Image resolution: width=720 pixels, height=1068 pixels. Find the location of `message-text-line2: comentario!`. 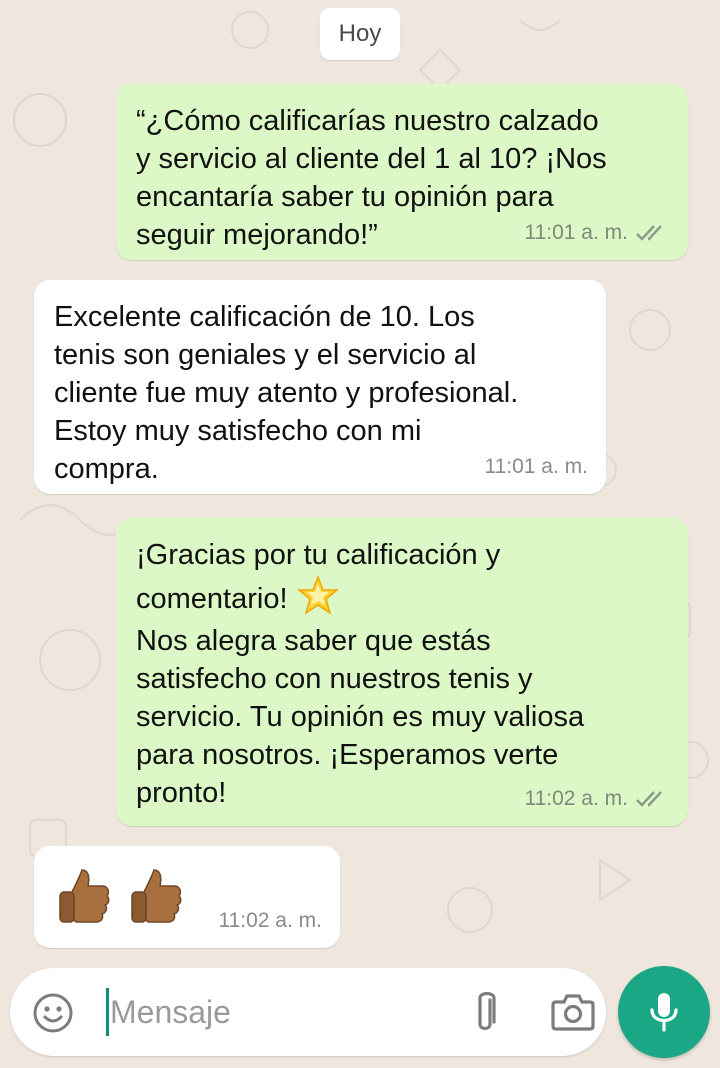

message-text-line2: comentario! is located at coordinates (216, 599).